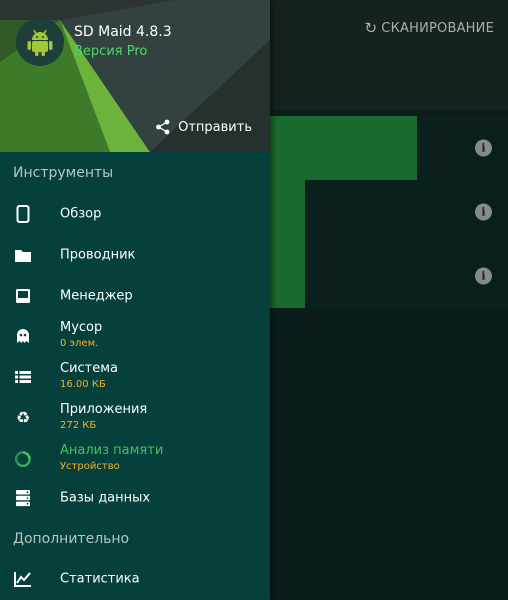 The width and height of the screenshot is (508, 600). Describe the element at coordinates (23, 214) in the screenshot. I see `phone-icon` at that location.